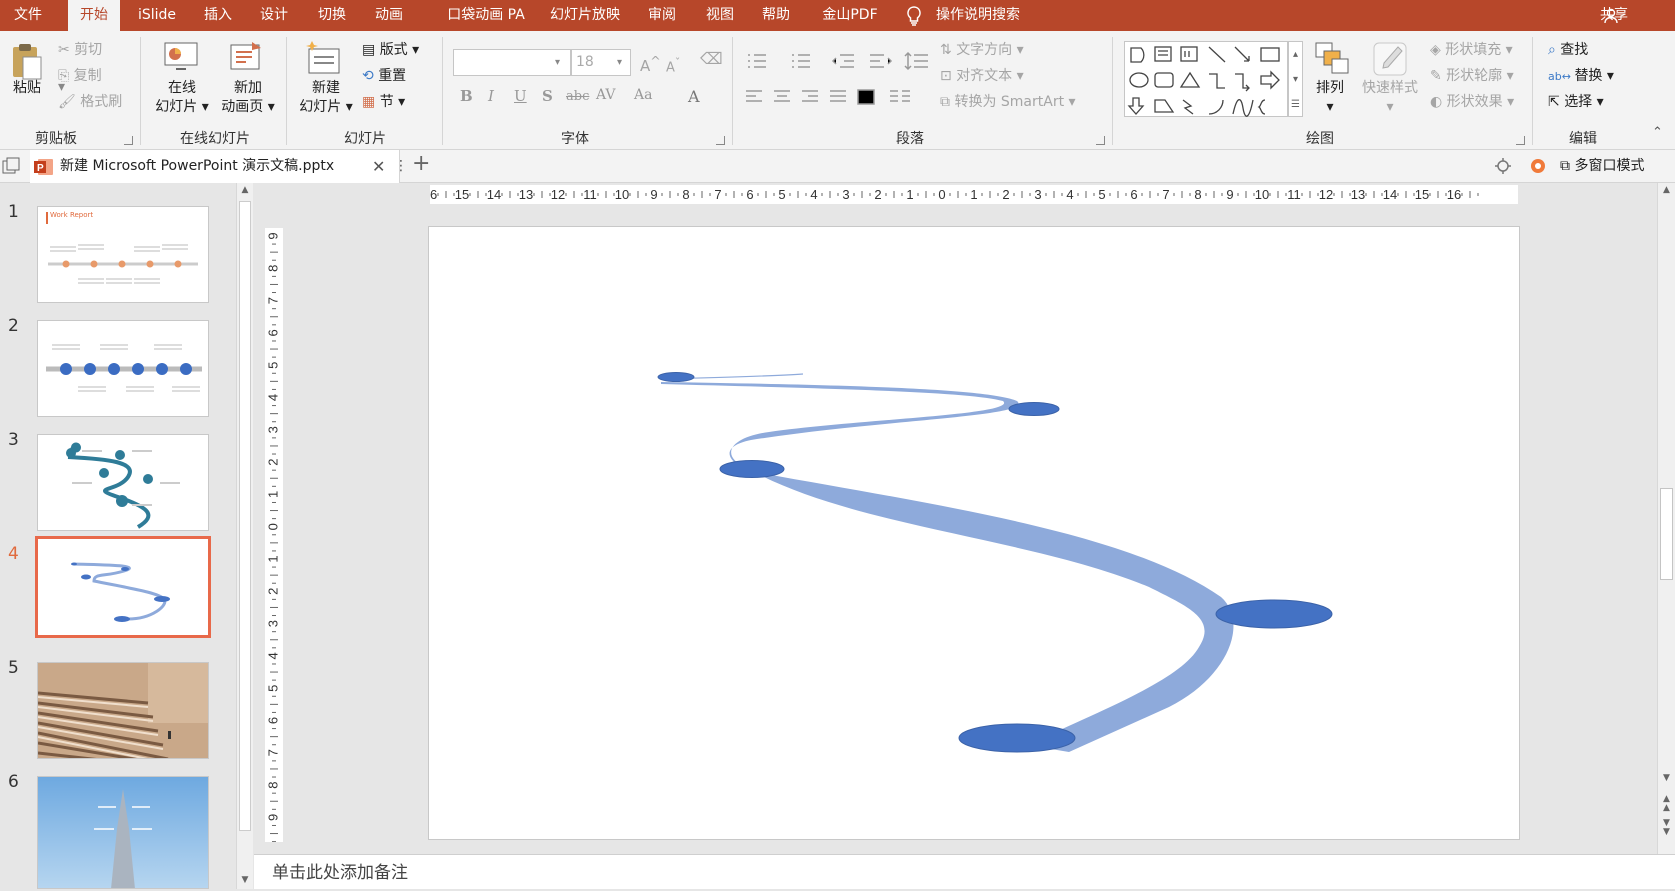 This screenshot has height=891, width=1675. Describe the element at coordinates (1471, 50) in the screenshot. I see `shape-fill-button: ◈ 形状填充 ▾` at that location.